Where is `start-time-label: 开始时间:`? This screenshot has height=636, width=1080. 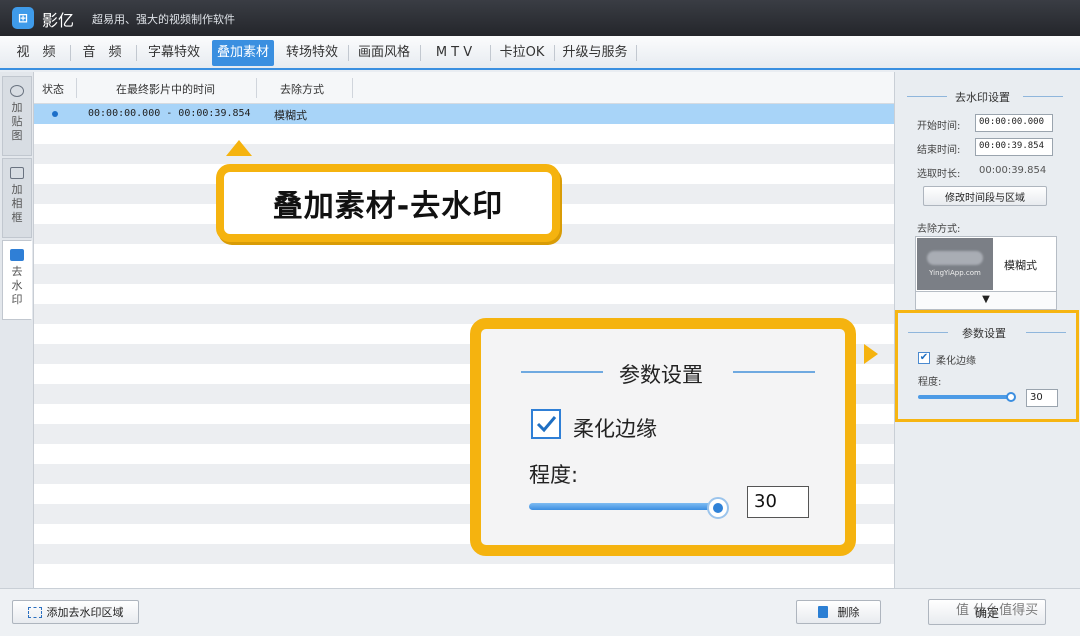 start-time-label: 开始时间: is located at coordinates (939, 126).